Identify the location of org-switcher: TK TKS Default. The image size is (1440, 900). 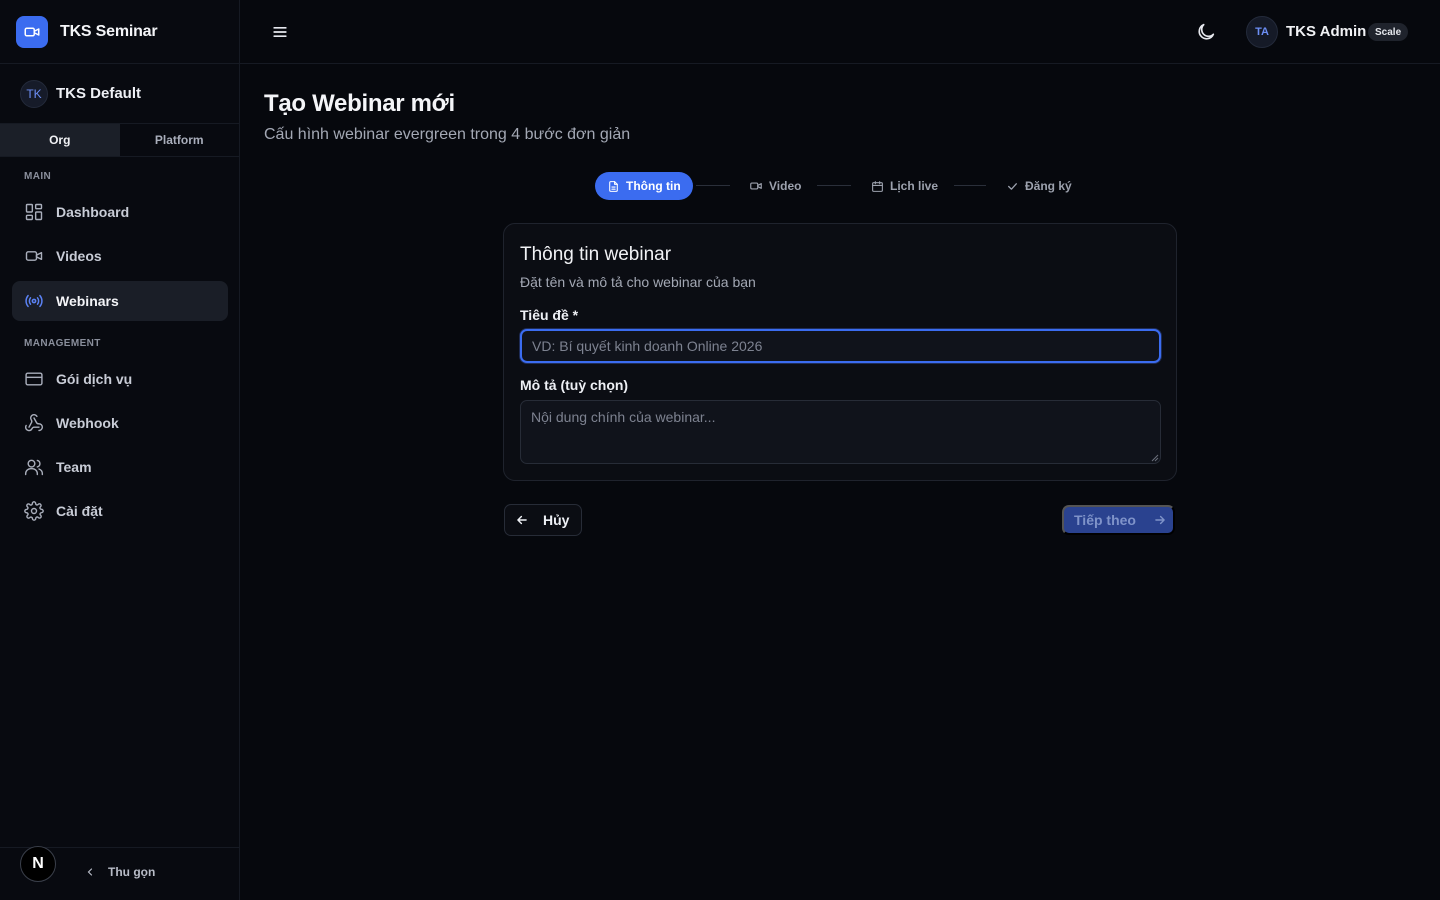
(119, 94).